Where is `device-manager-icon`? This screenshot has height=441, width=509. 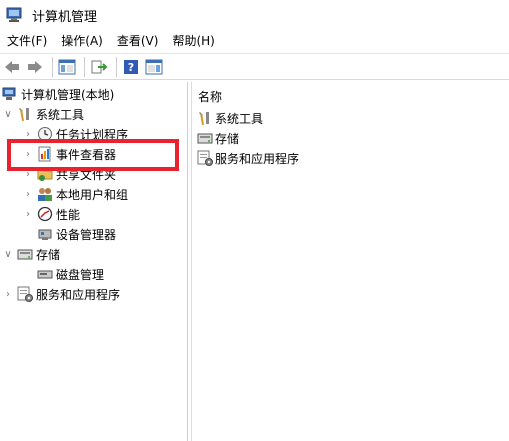 device-manager-icon is located at coordinates (45, 234).